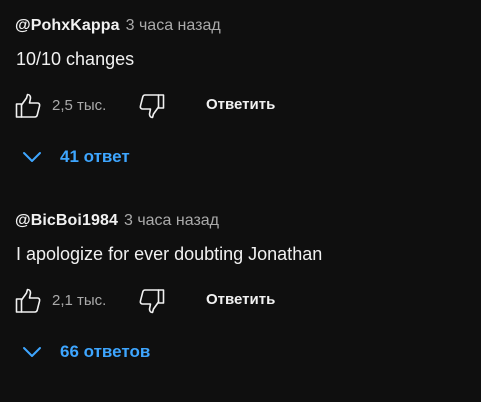 Image resolution: width=481 pixels, height=402 pixels. What do you see at coordinates (66, 221) in the screenshot?
I see `comment-author: @BicBoi1984` at bounding box center [66, 221].